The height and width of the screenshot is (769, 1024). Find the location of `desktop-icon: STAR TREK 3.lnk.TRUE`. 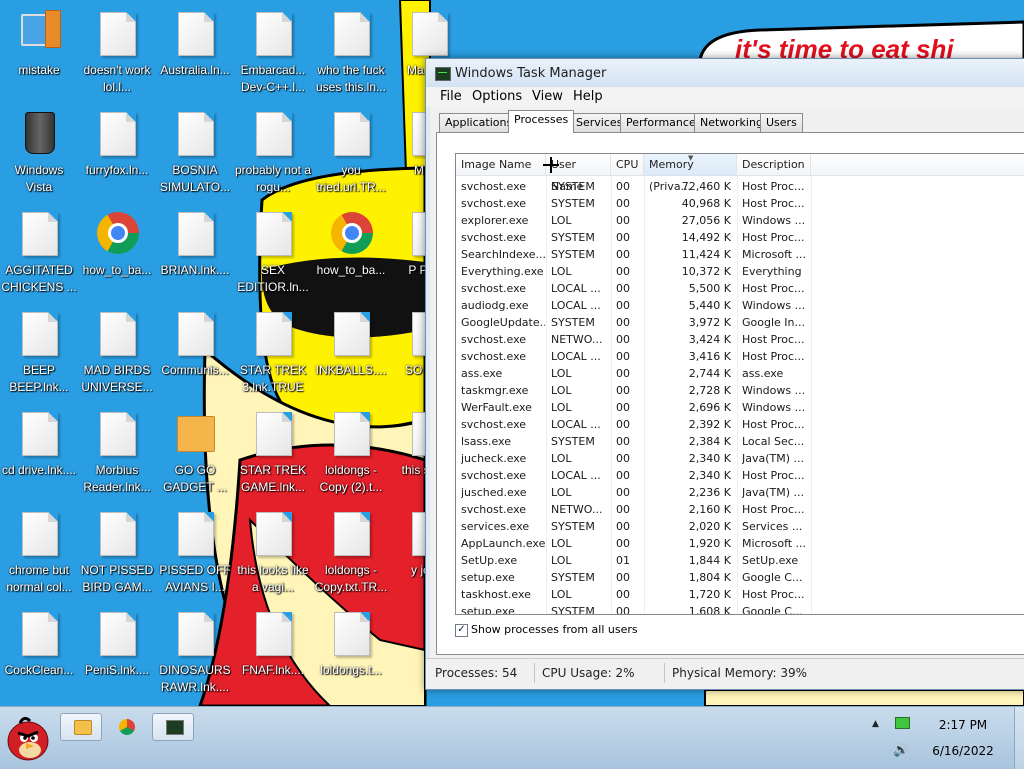

desktop-icon: STAR TREK 3.lnk.TRUE is located at coordinates (273, 354).